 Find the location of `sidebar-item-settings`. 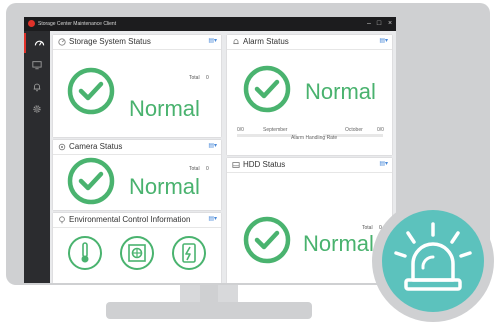

sidebar-item-settings is located at coordinates (37, 109).